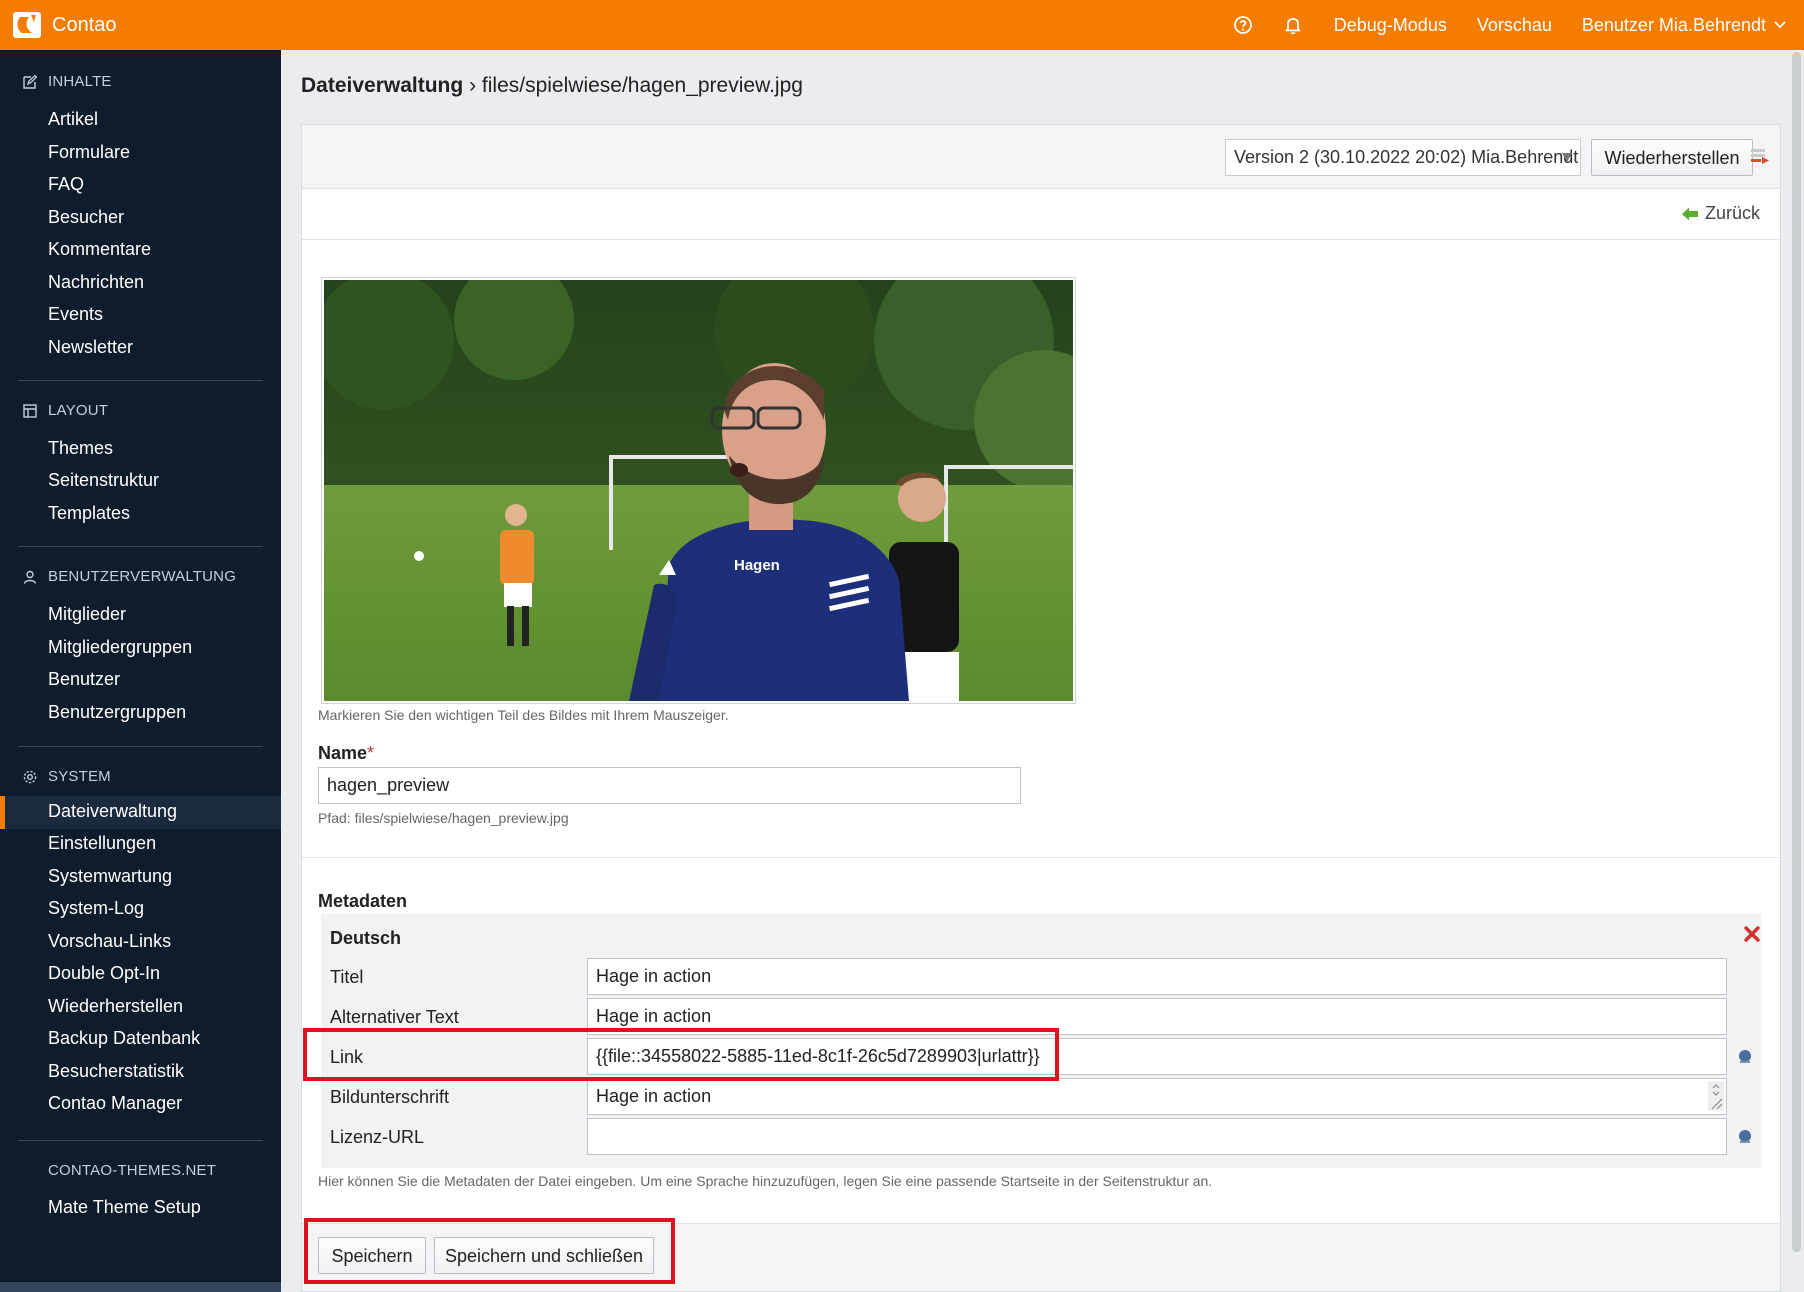  I want to click on sidebar-item-artikel: Artikel, so click(73, 119).